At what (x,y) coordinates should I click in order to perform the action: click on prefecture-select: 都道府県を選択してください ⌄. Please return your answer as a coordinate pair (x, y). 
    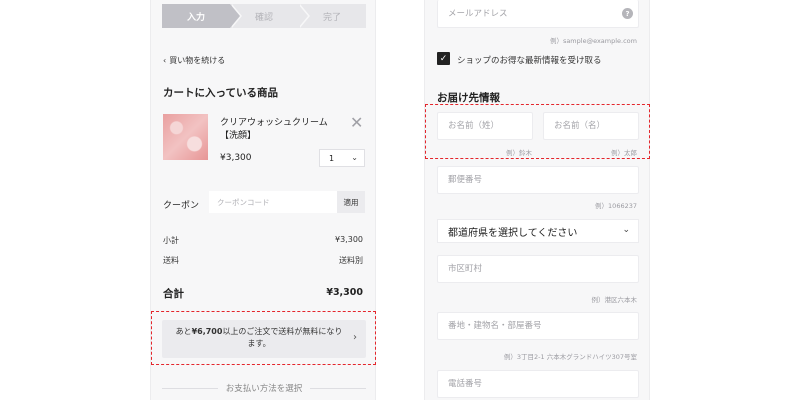
    Looking at the image, I should click on (538, 231).